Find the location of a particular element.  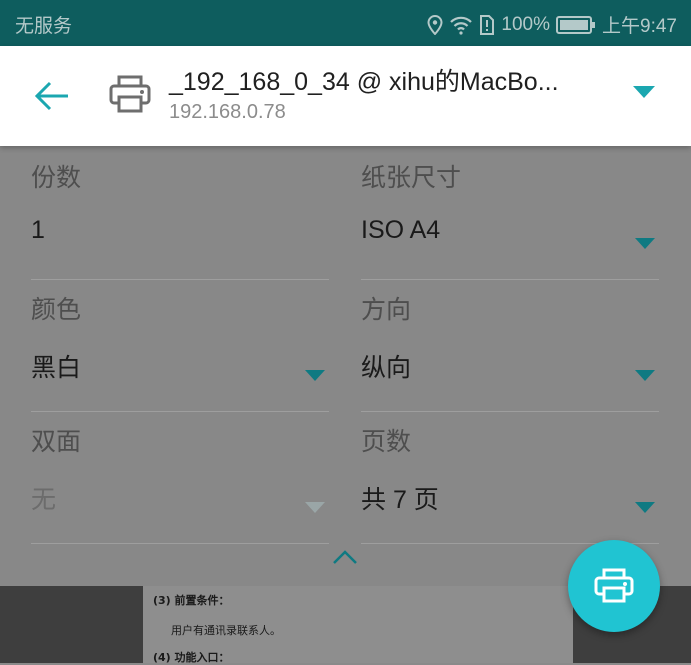

back-arrow-icon is located at coordinates (52, 96).